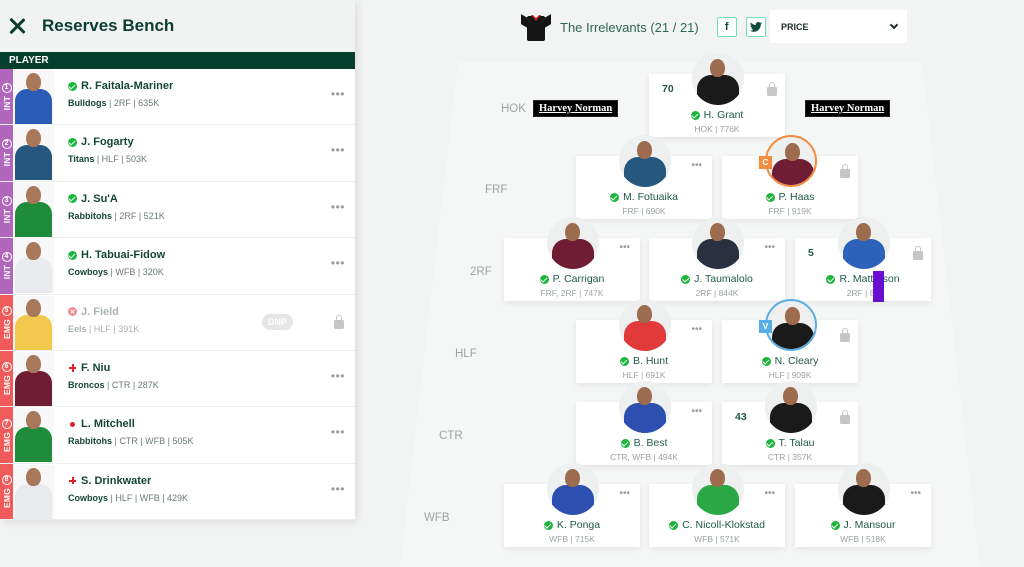  Describe the element at coordinates (6, 310) in the screenshot. I see `slot-number: 5` at that location.